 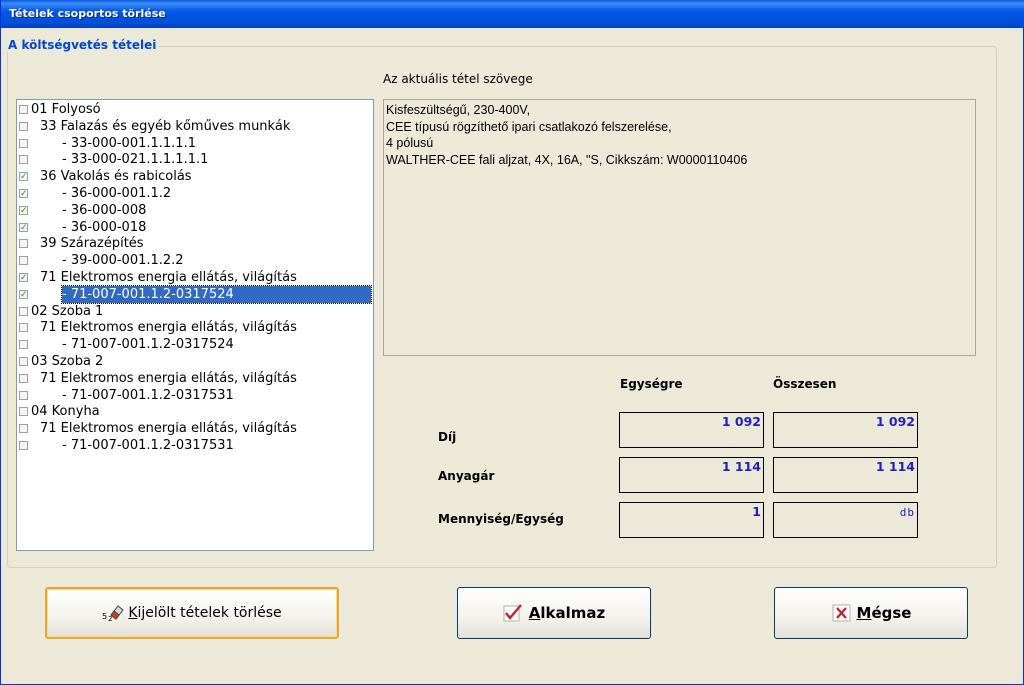 I want to click on detail-line: Kisfeszültségű, 230-400V,, so click(x=458, y=110).